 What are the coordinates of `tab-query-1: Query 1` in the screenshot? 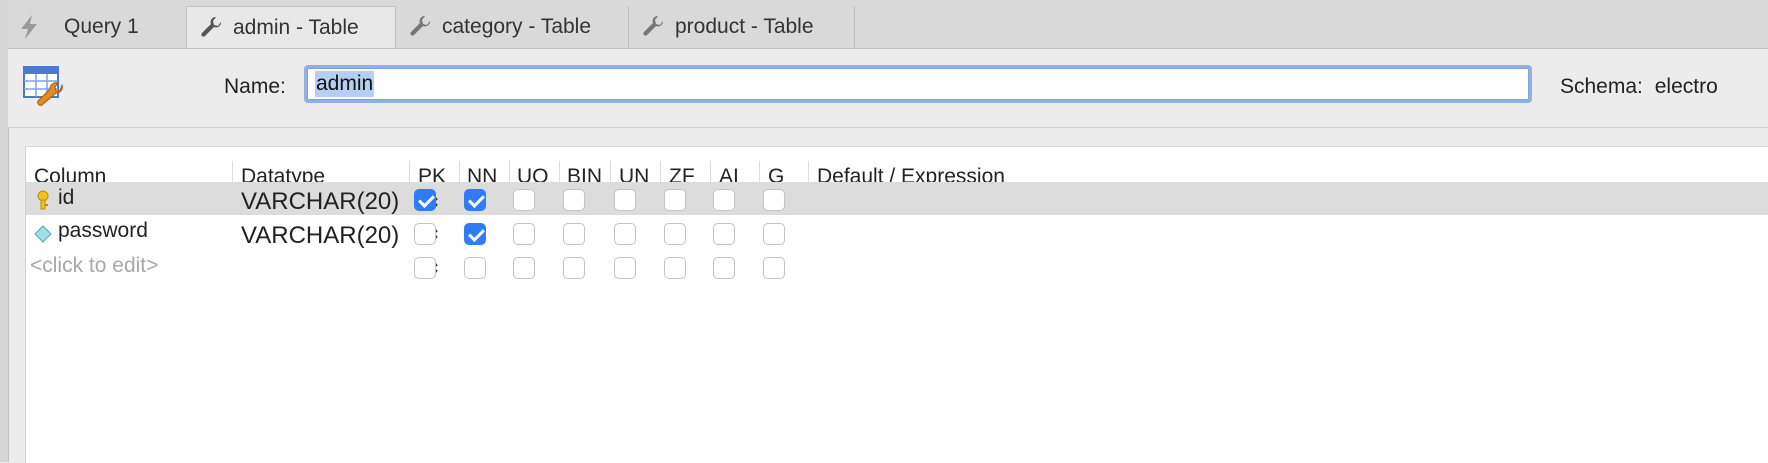 It's located at (105, 27).